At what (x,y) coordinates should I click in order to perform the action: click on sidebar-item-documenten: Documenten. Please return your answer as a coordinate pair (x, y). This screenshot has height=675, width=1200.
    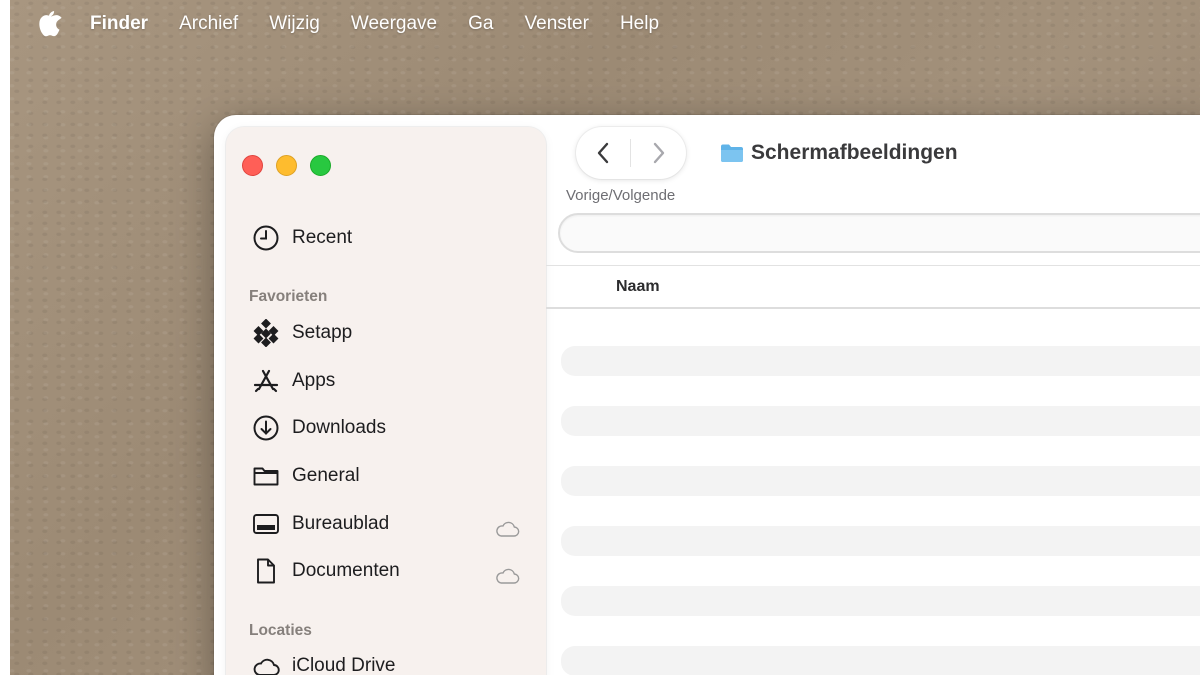
    Looking at the image, I should click on (326, 571).